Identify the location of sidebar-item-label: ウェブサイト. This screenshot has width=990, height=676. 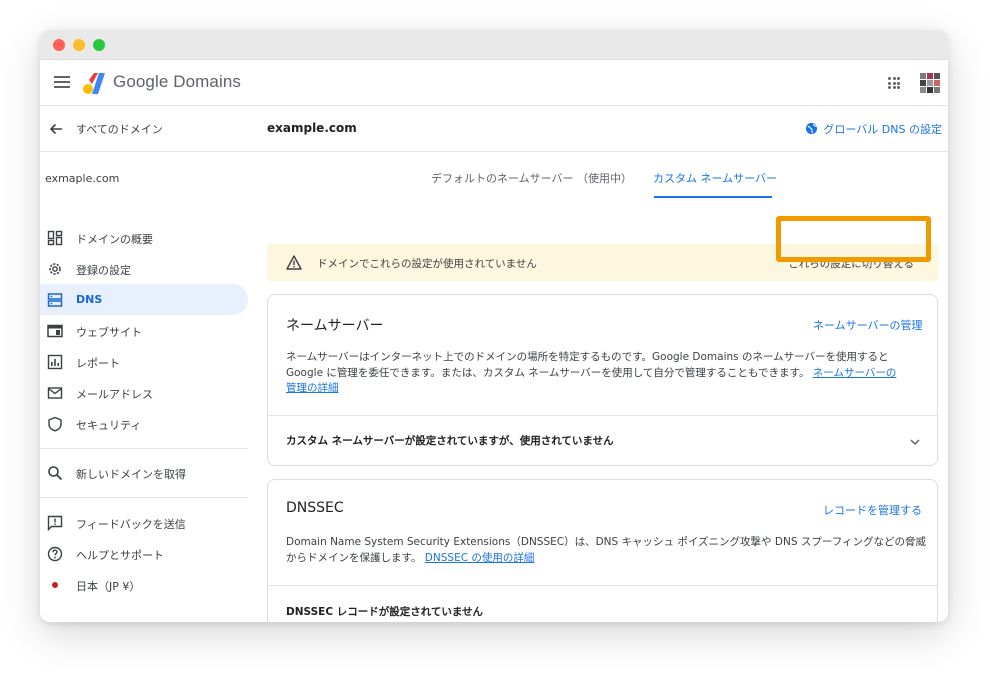
(109, 332).